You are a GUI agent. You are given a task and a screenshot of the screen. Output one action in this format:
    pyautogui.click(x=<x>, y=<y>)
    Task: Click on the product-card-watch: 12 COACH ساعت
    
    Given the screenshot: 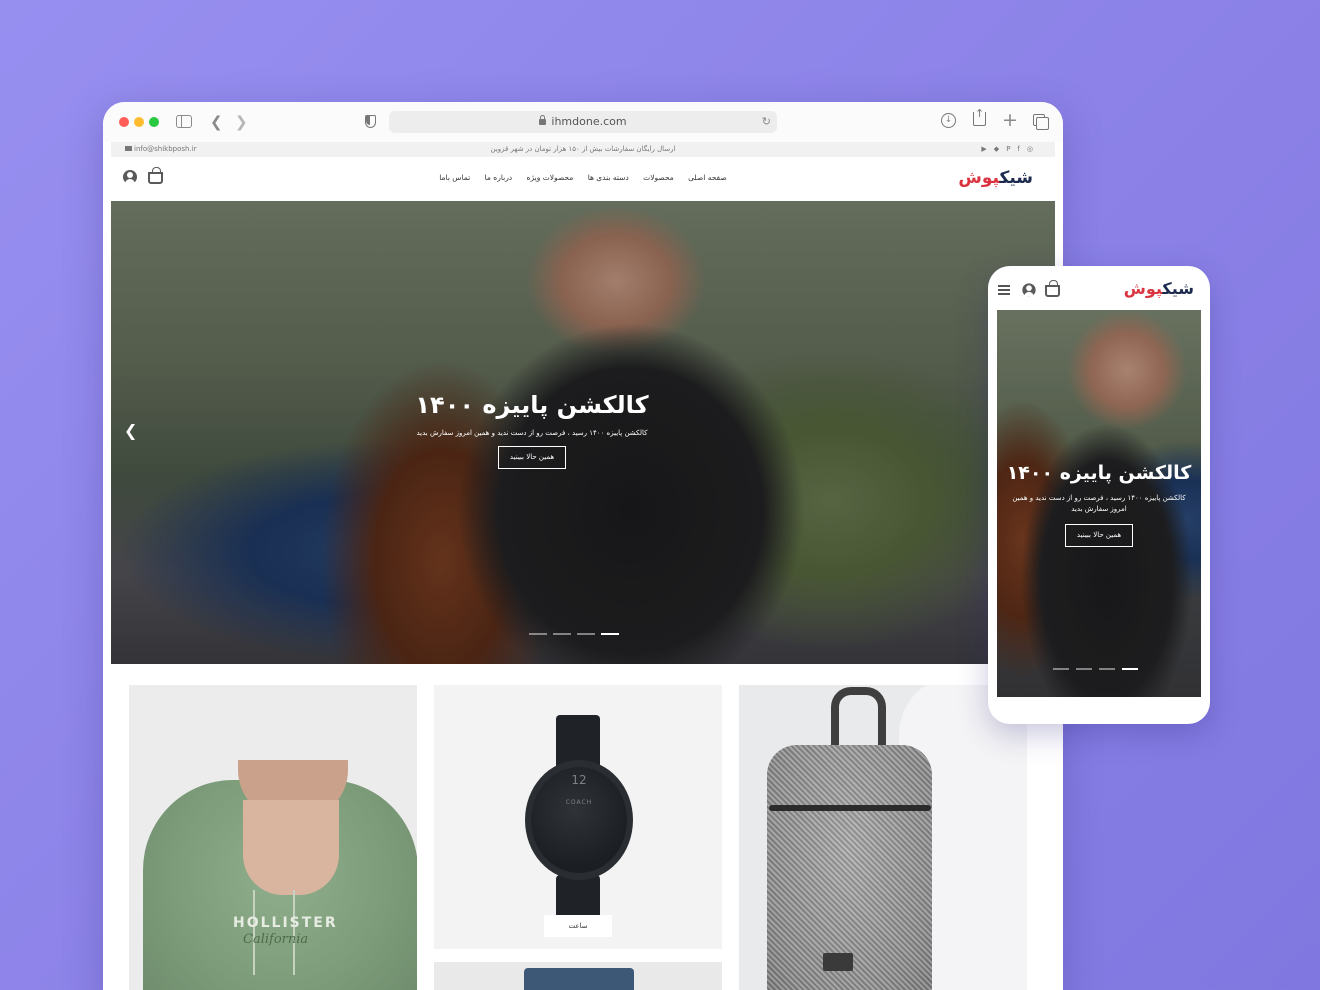 What is the action you would take?
    pyautogui.click(x=578, y=817)
    